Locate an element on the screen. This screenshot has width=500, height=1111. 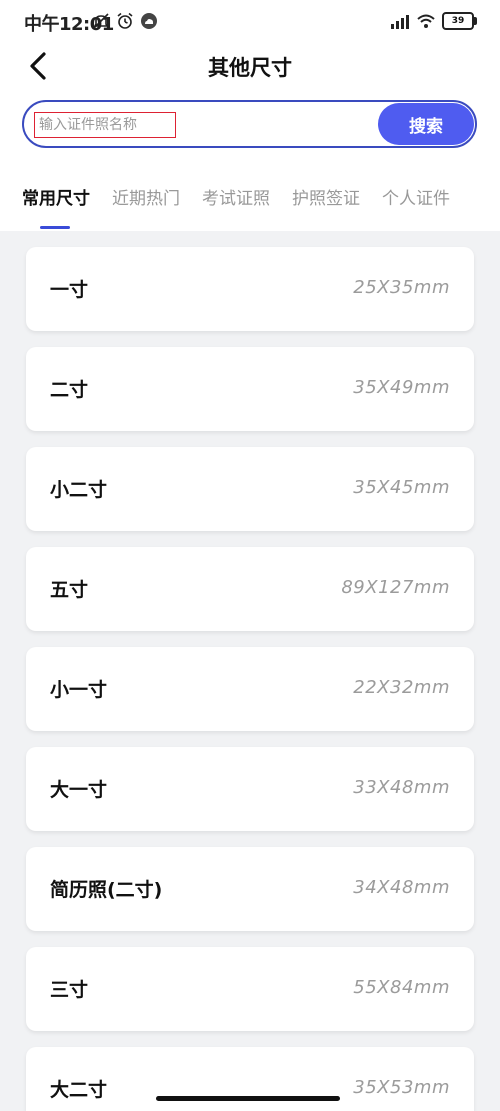
size-dimensions: 55X84mm is located at coordinates (401, 987).